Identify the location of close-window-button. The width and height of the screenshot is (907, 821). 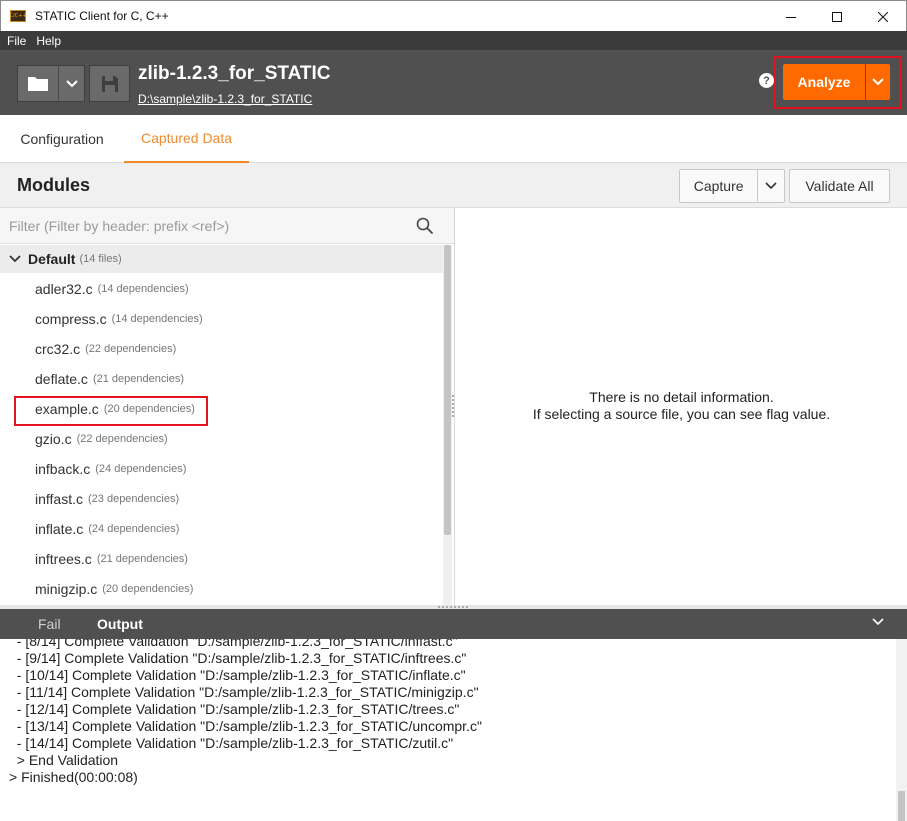
(883, 16).